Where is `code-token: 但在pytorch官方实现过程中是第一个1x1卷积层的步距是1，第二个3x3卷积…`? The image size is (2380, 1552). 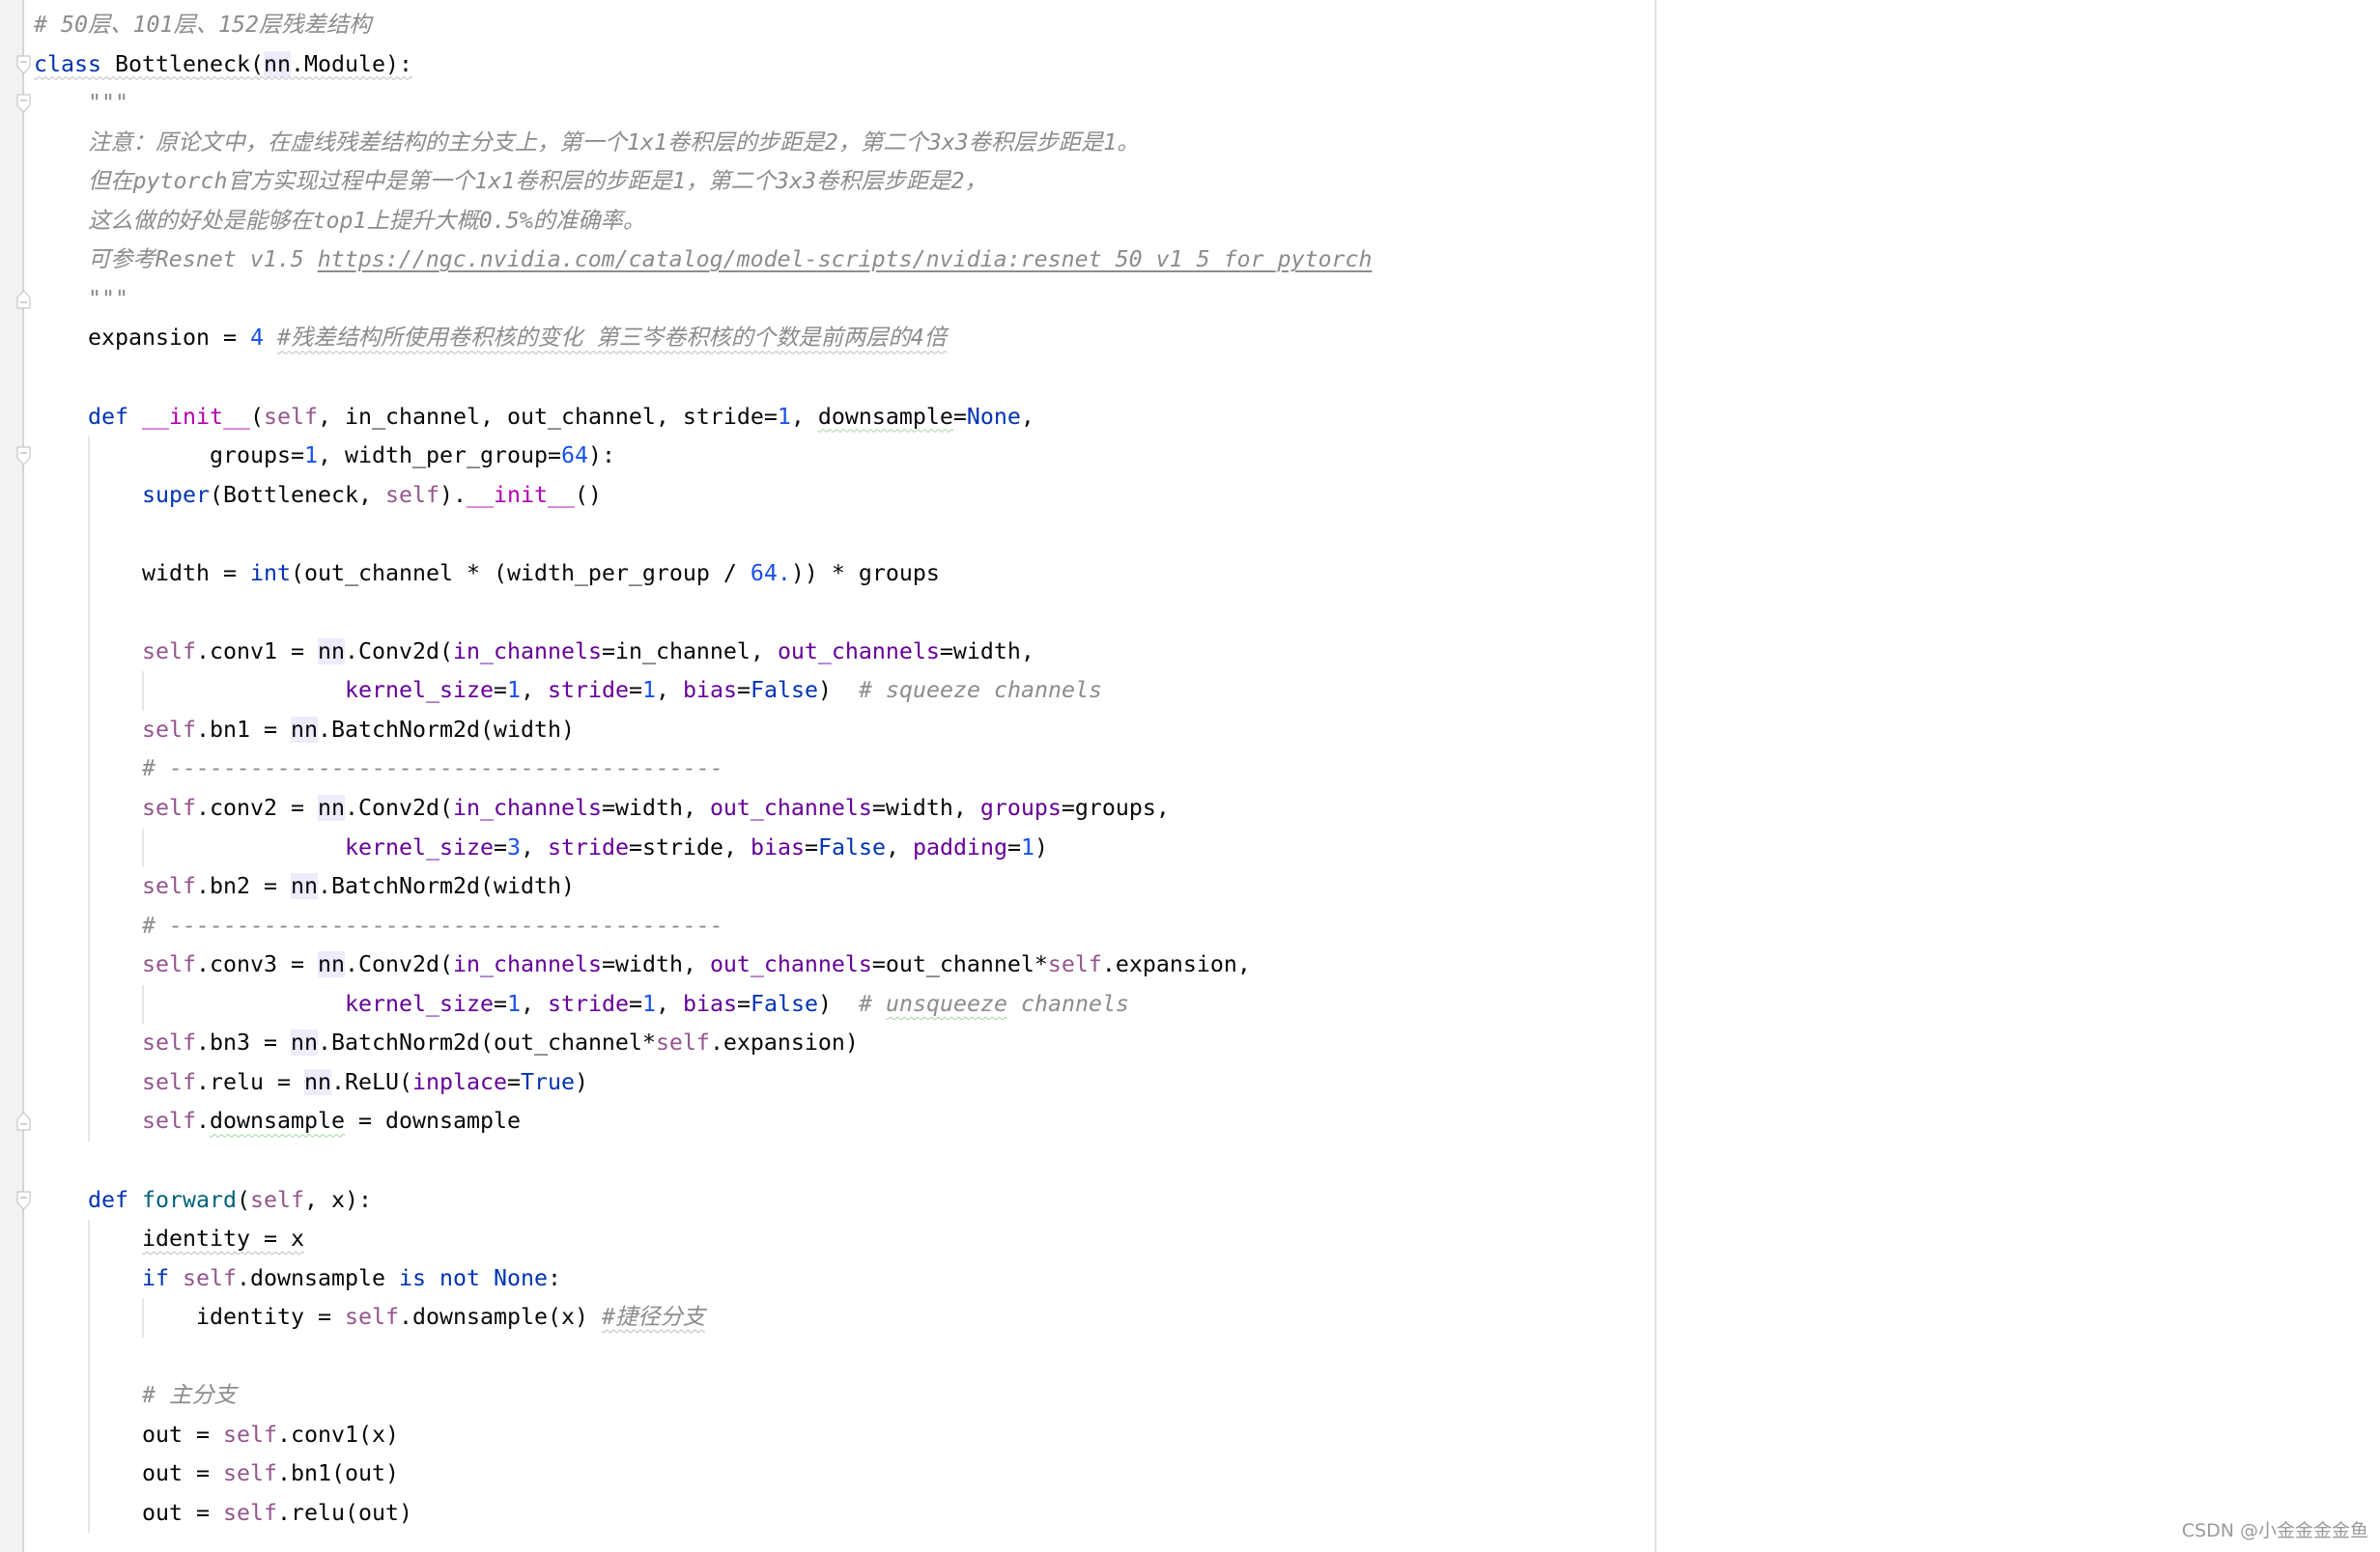
code-token: 但在pytorch官方实现过程中是第一个1x1卷积层的步距是1，第二个3x3卷积… is located at coordinates (537, 181).